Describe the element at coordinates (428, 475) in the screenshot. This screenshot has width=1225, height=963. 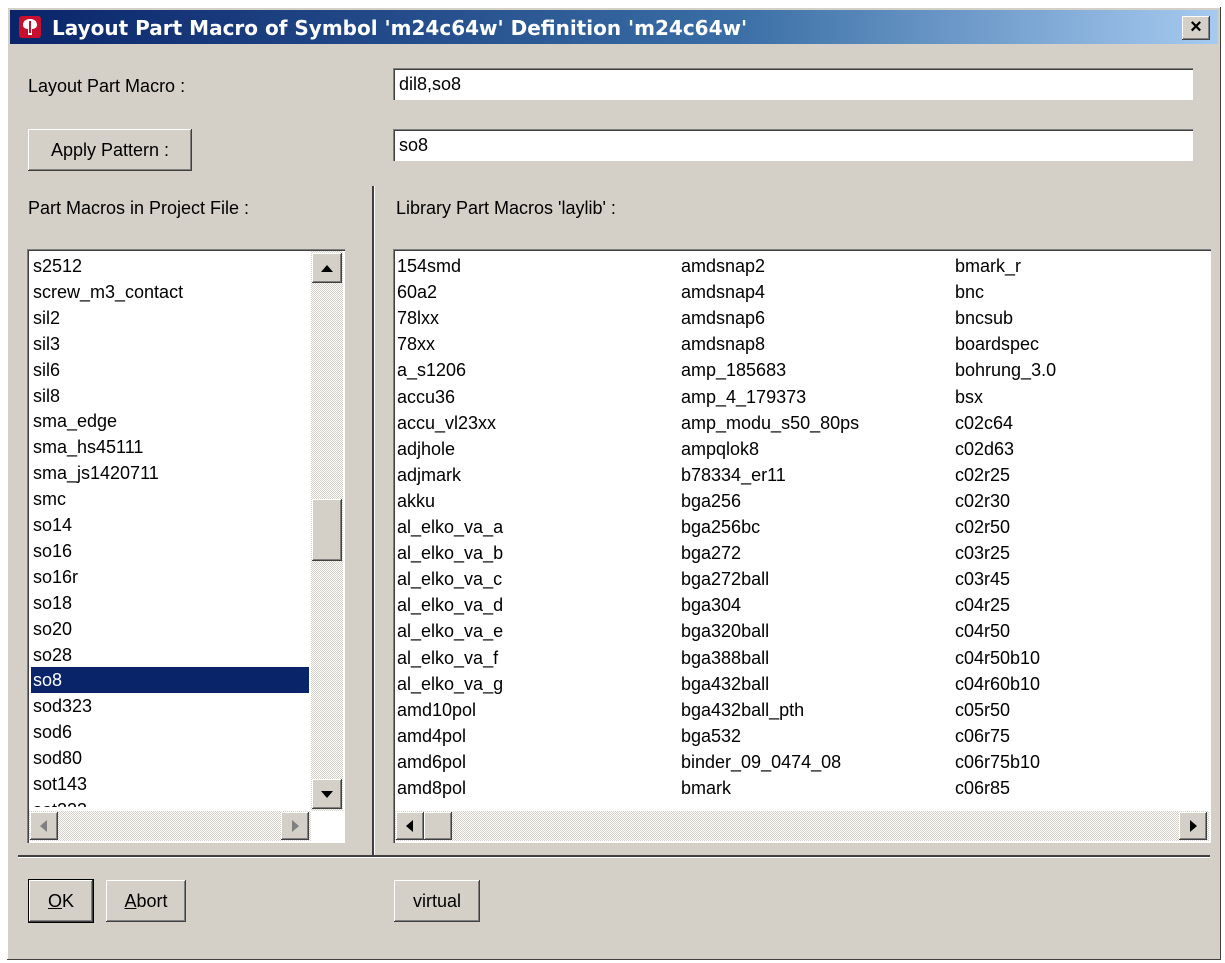
I see `library-list-item: adjmark` at that location.